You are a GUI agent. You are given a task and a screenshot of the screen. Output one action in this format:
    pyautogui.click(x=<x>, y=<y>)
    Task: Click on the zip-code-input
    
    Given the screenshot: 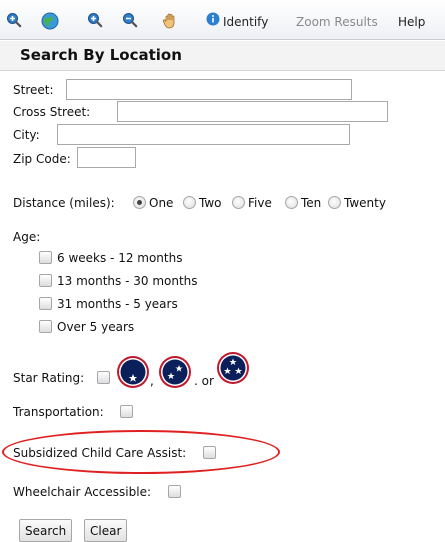 What is the action you would take?
    pyautogui.click(x=106, y=157)
    